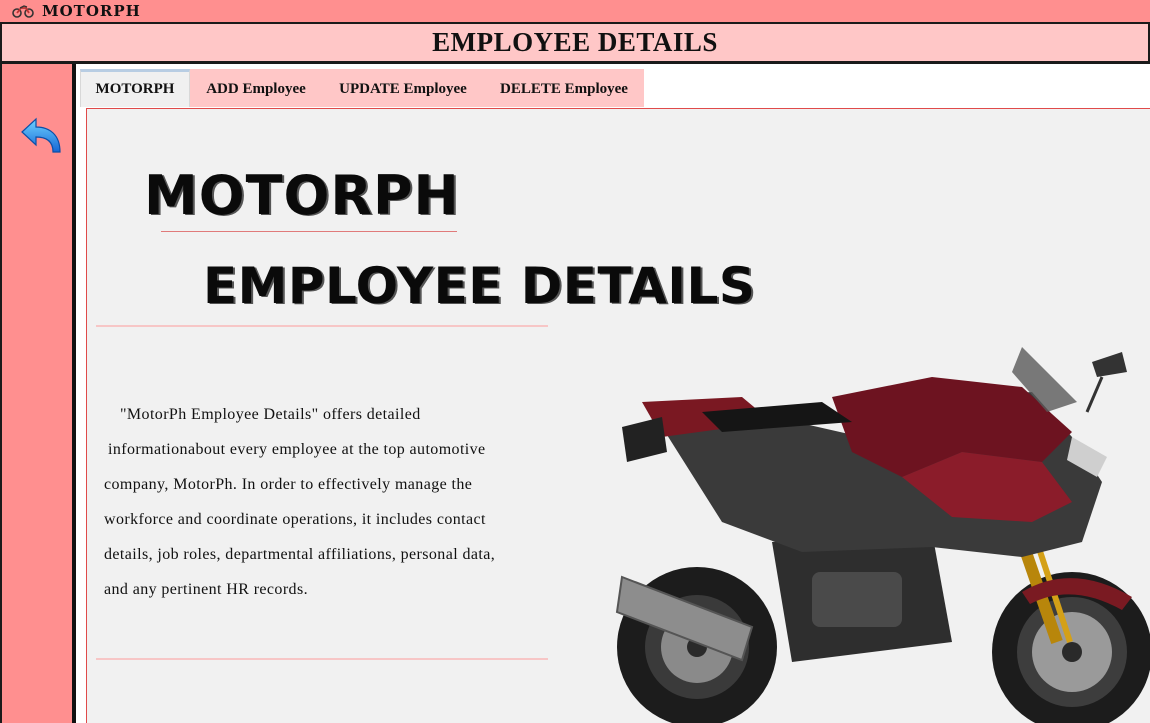 This screenshot has height=723, width=1150. Describe the element at coordinates (38, 393) in the screenshot. I see `sidebar` at that location.